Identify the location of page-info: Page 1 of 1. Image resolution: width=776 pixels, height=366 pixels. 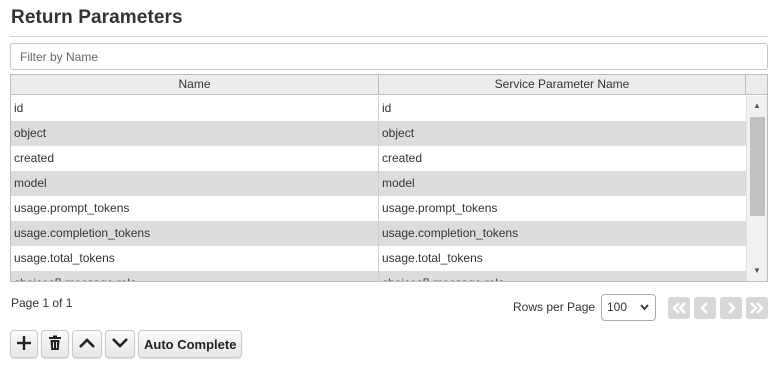
(42, 303).